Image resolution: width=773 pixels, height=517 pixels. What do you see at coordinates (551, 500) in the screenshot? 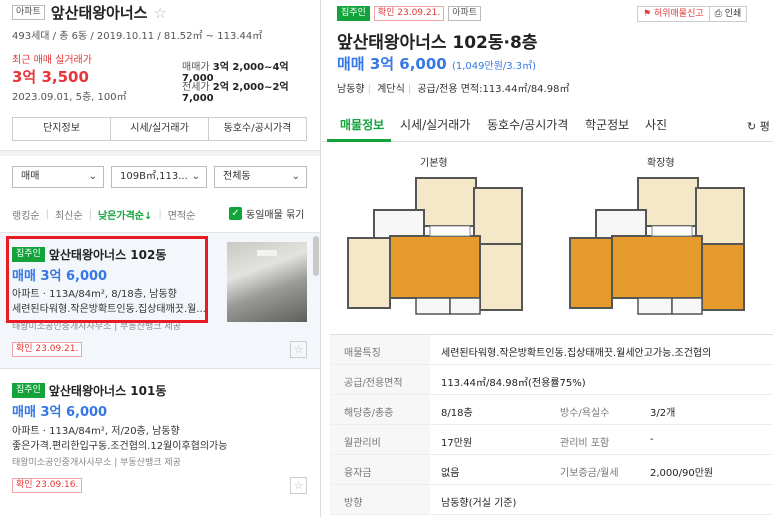
I see `table-row: 방향 남동향(거실 기준)` at bounding box center [551, 500].